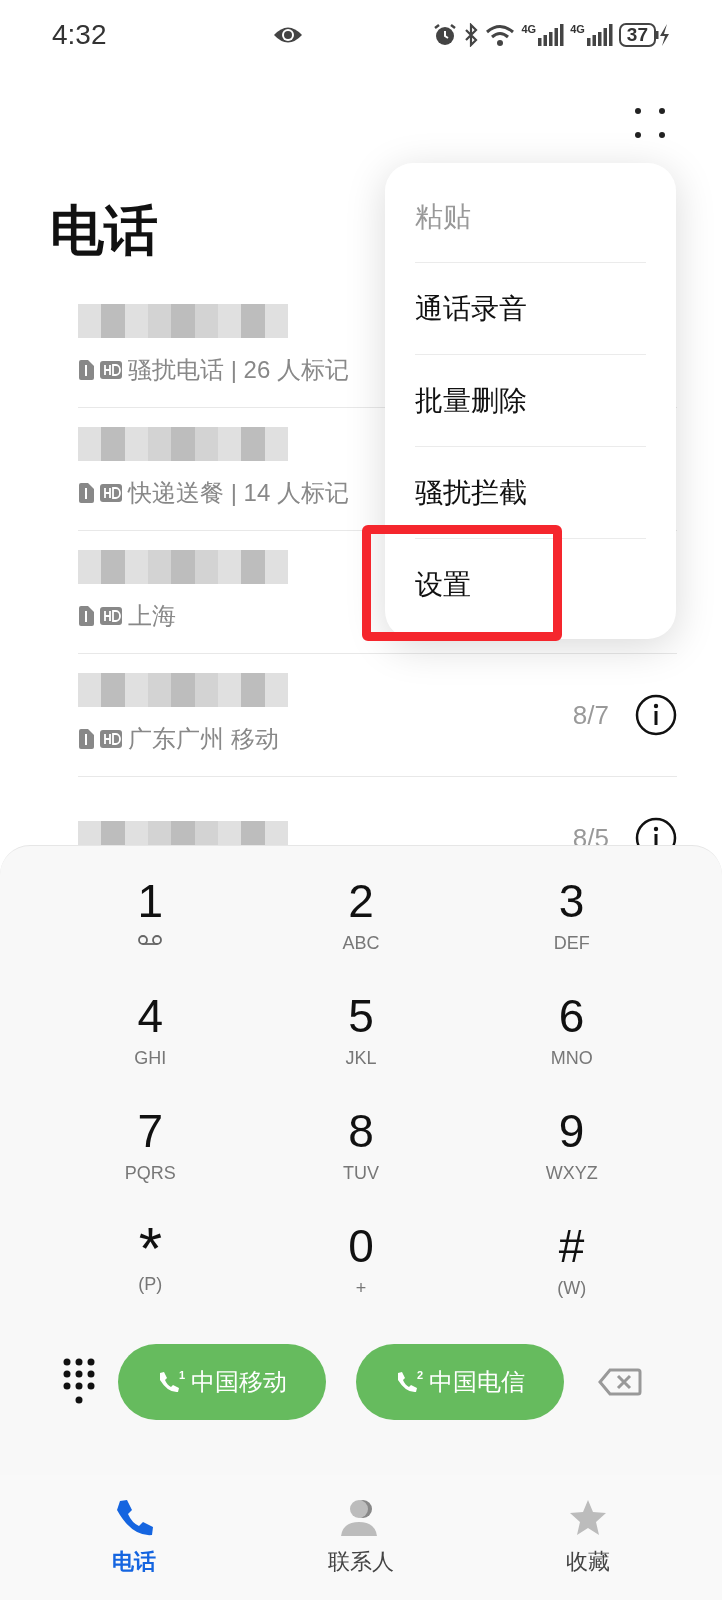  I want to click on more-icon, so click(650, 123).